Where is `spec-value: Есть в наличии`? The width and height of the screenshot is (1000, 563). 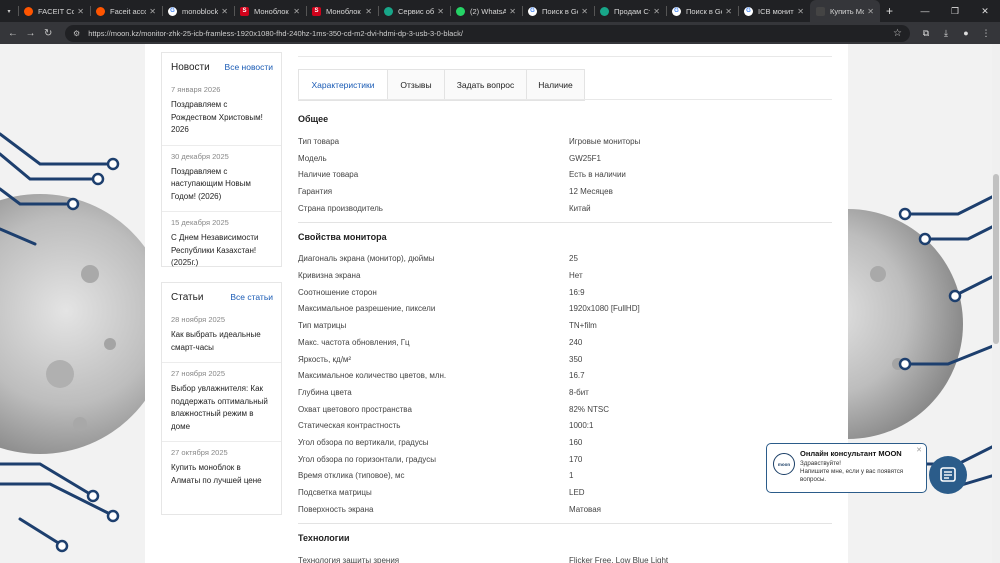
spec-value: Есть в наличии is located at coordinates (597, 175).